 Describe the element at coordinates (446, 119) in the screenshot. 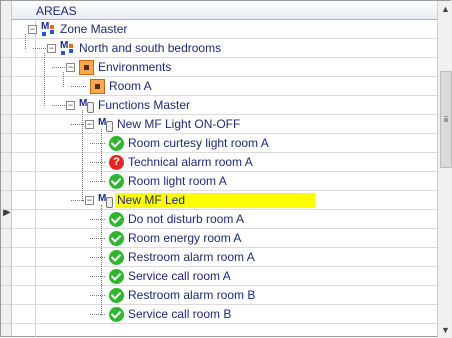

I see `scrollbar-thumb` at that location.